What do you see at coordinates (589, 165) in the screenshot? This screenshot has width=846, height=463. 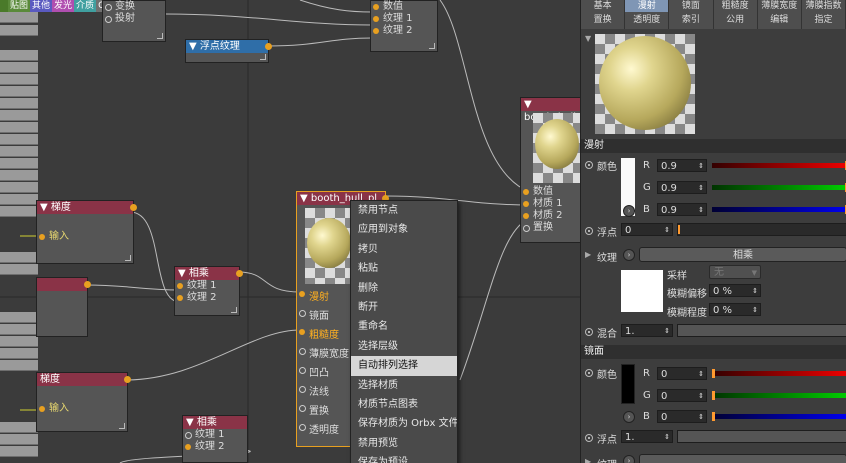 I see `diffuse-color-radio` at bounding box center [589, 165].